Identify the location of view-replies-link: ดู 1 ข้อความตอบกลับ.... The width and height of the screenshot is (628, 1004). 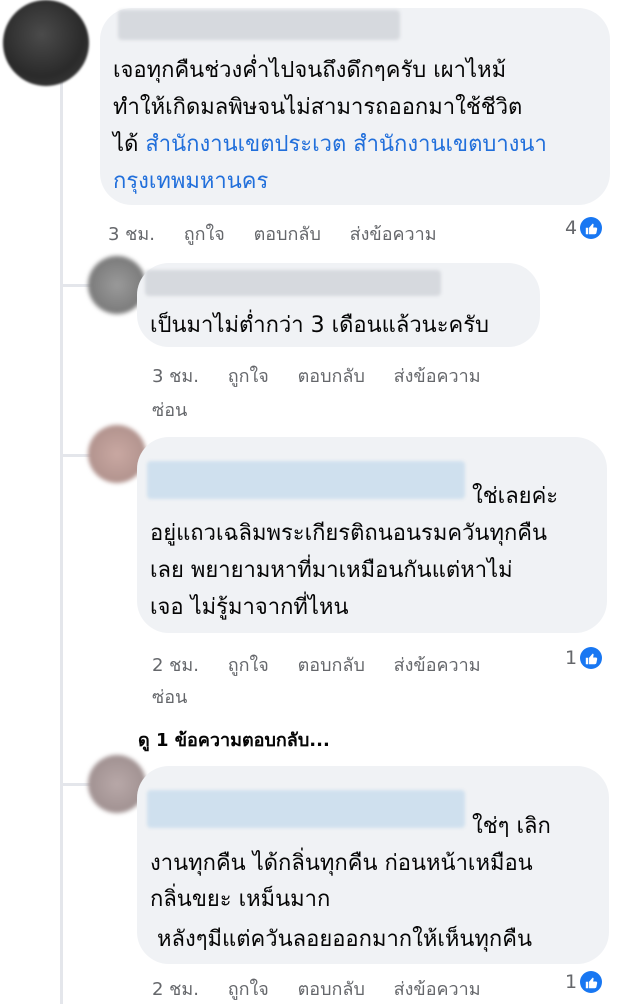
(234, 739).